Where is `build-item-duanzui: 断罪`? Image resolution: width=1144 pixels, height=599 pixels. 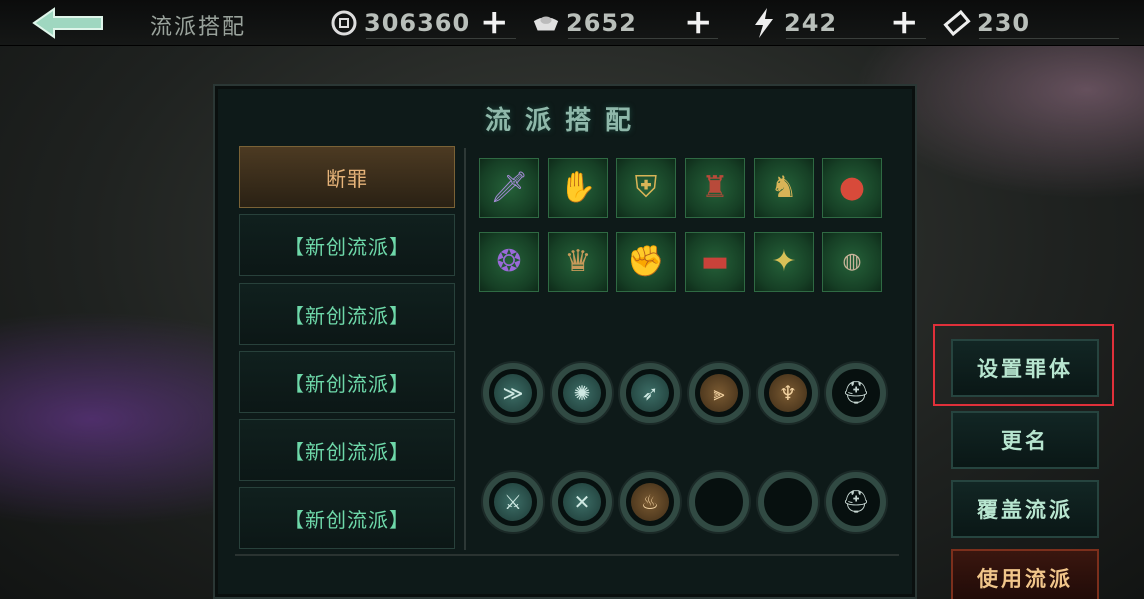 build-item-duanzui: 断罪 is located at coordinates (347, 177).